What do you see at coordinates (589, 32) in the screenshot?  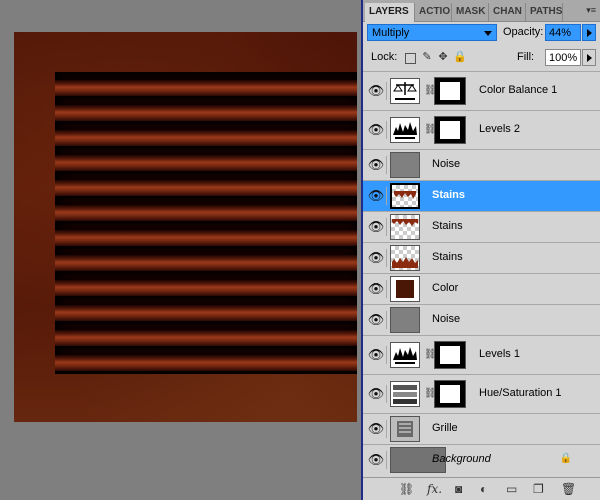 I see `opacity-slider-button` at bounding box center [589, 32].